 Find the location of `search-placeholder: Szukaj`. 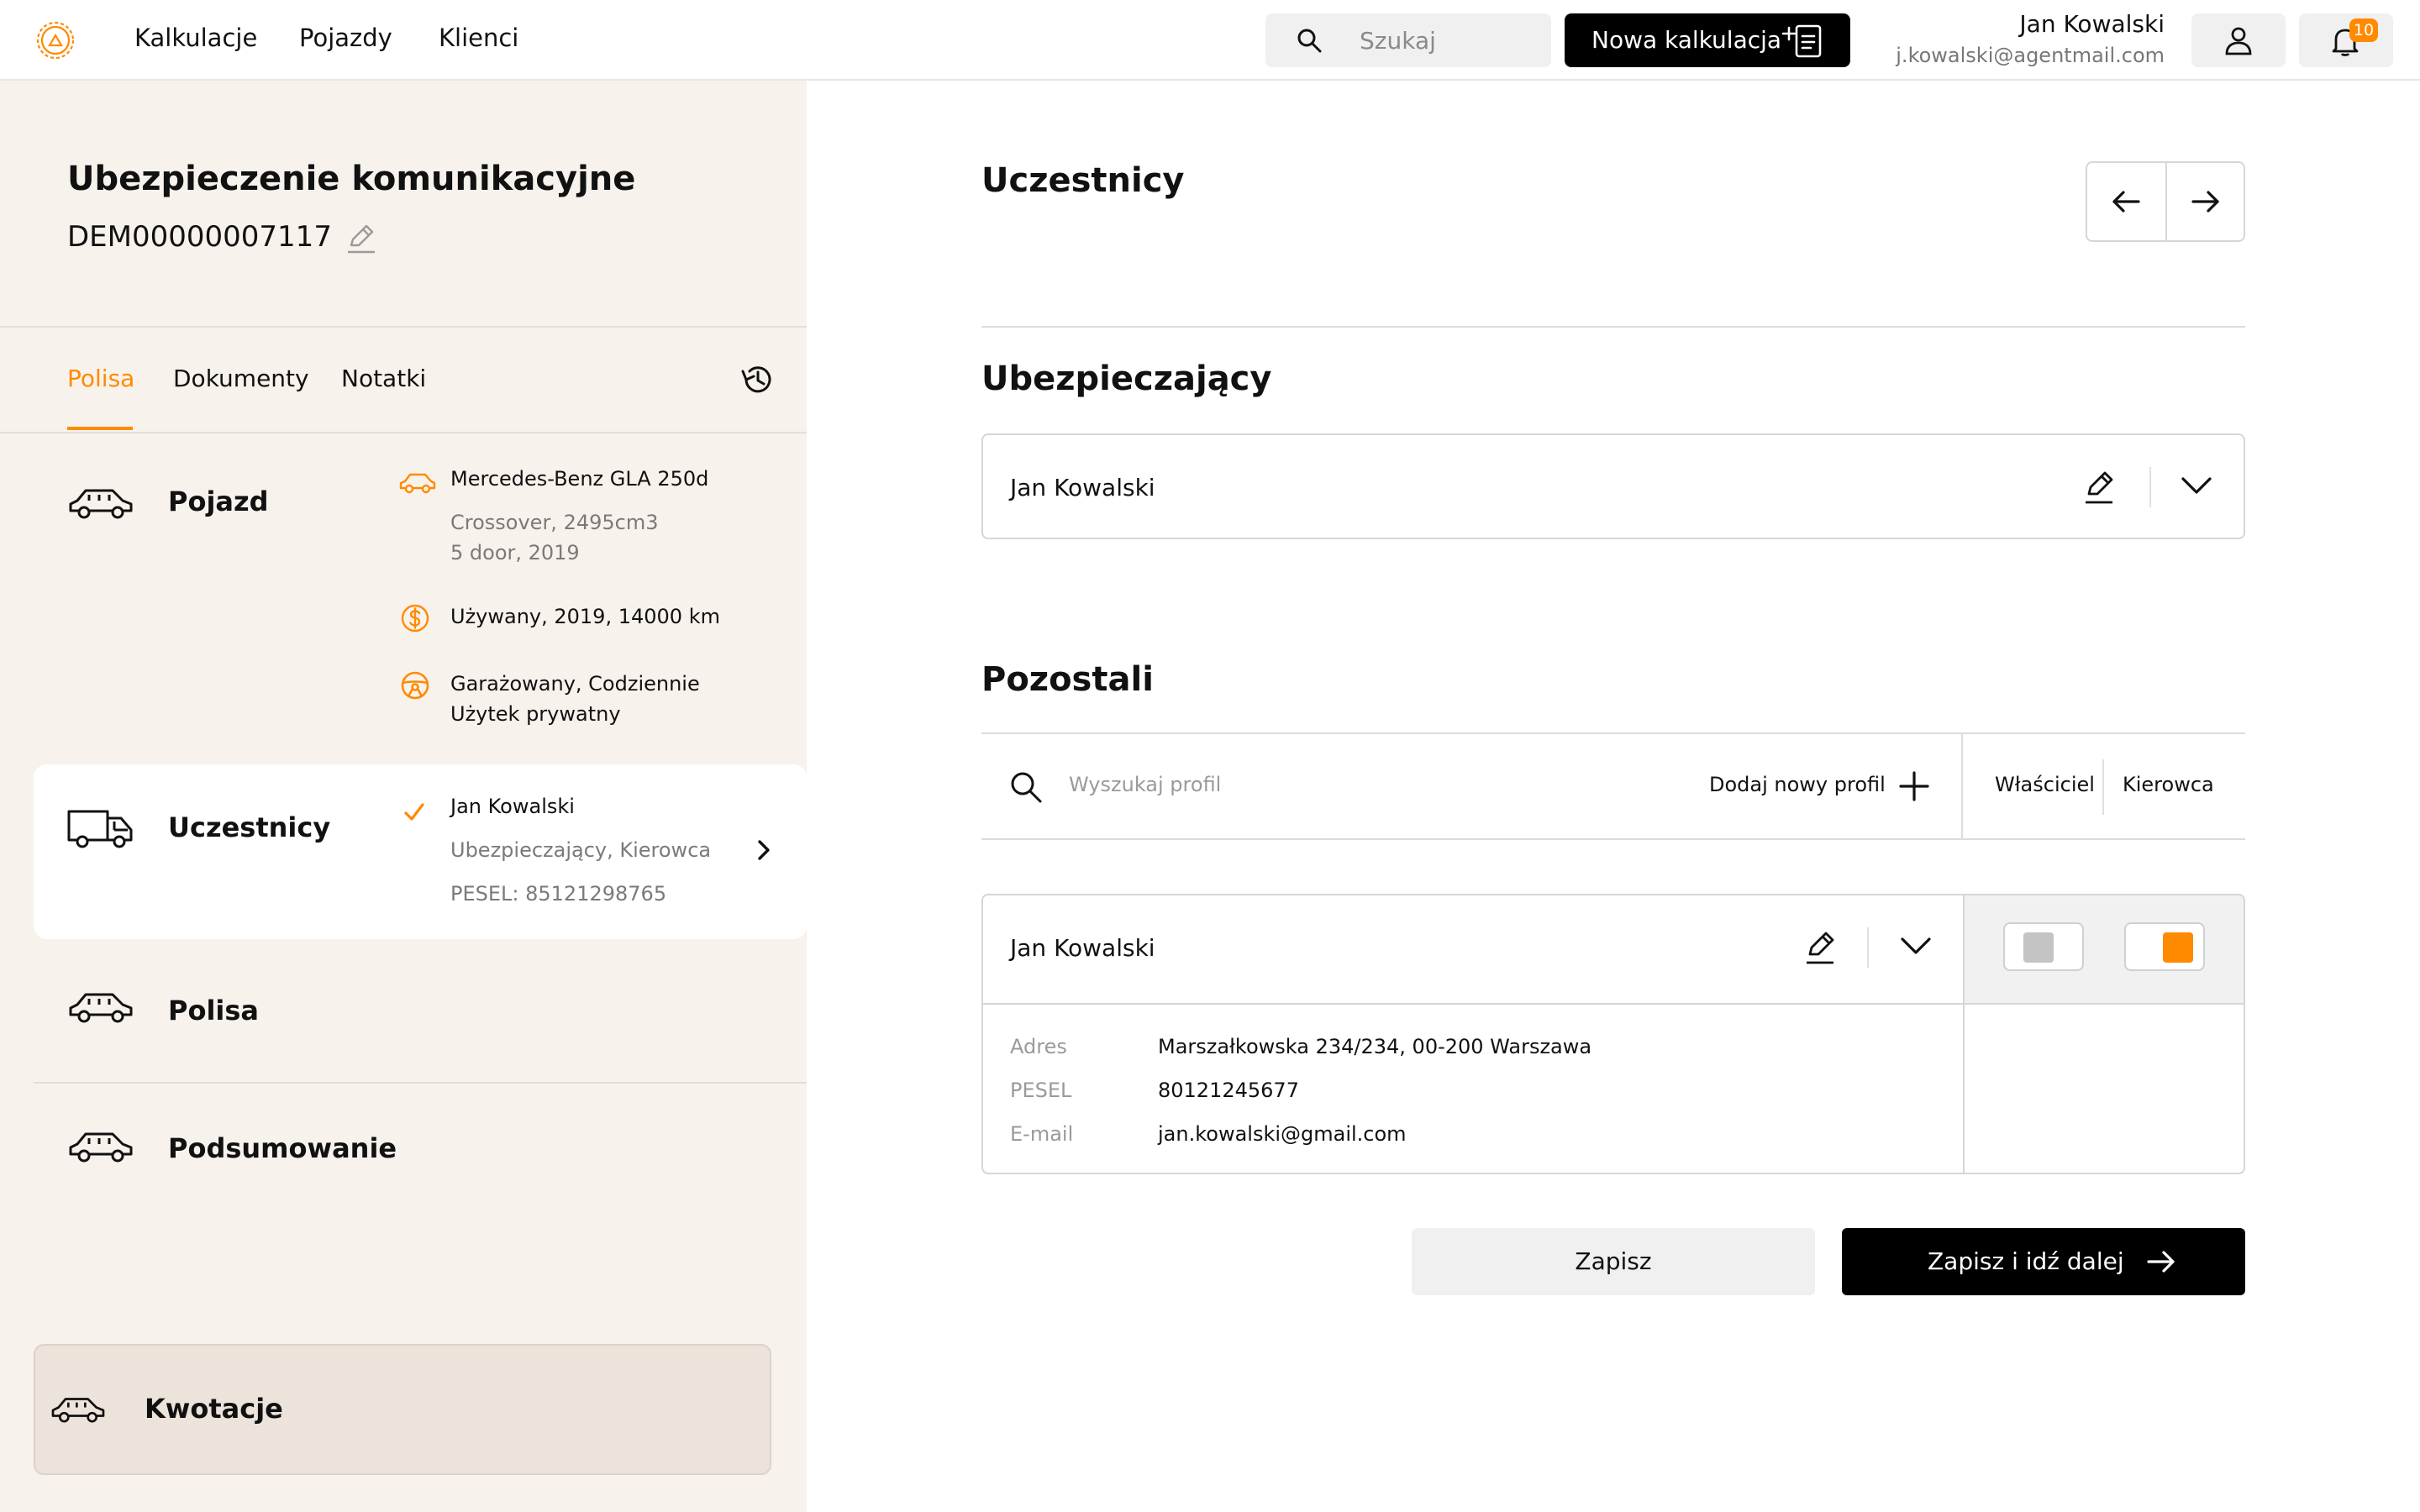

search-placeholder: Szukaj is located at coordinates (1398, 41).